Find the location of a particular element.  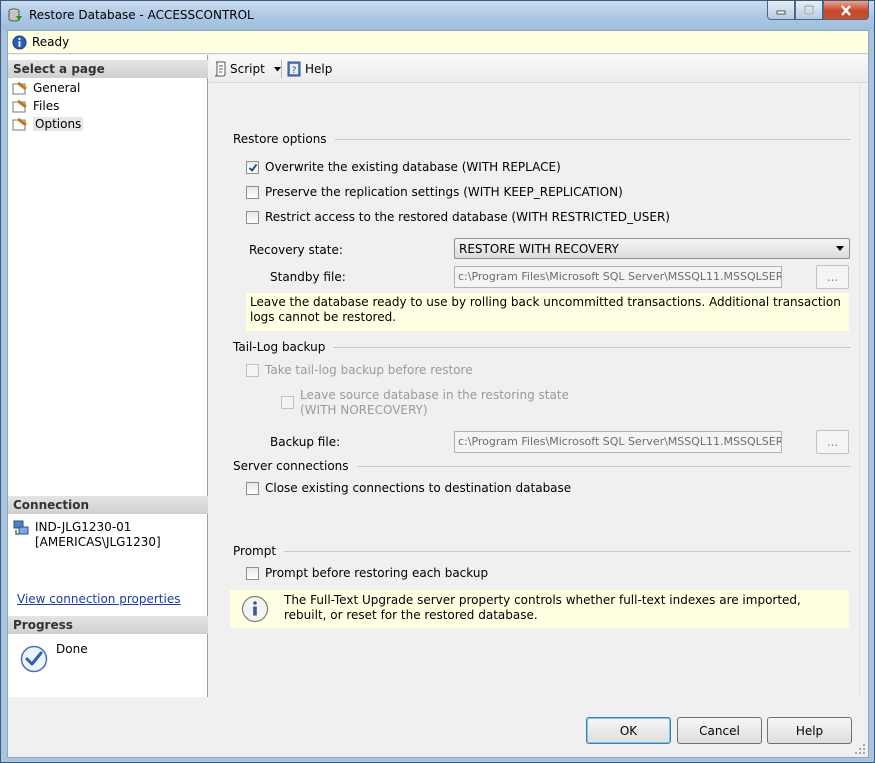

script-button: Script is located at coordinates (248, 69).